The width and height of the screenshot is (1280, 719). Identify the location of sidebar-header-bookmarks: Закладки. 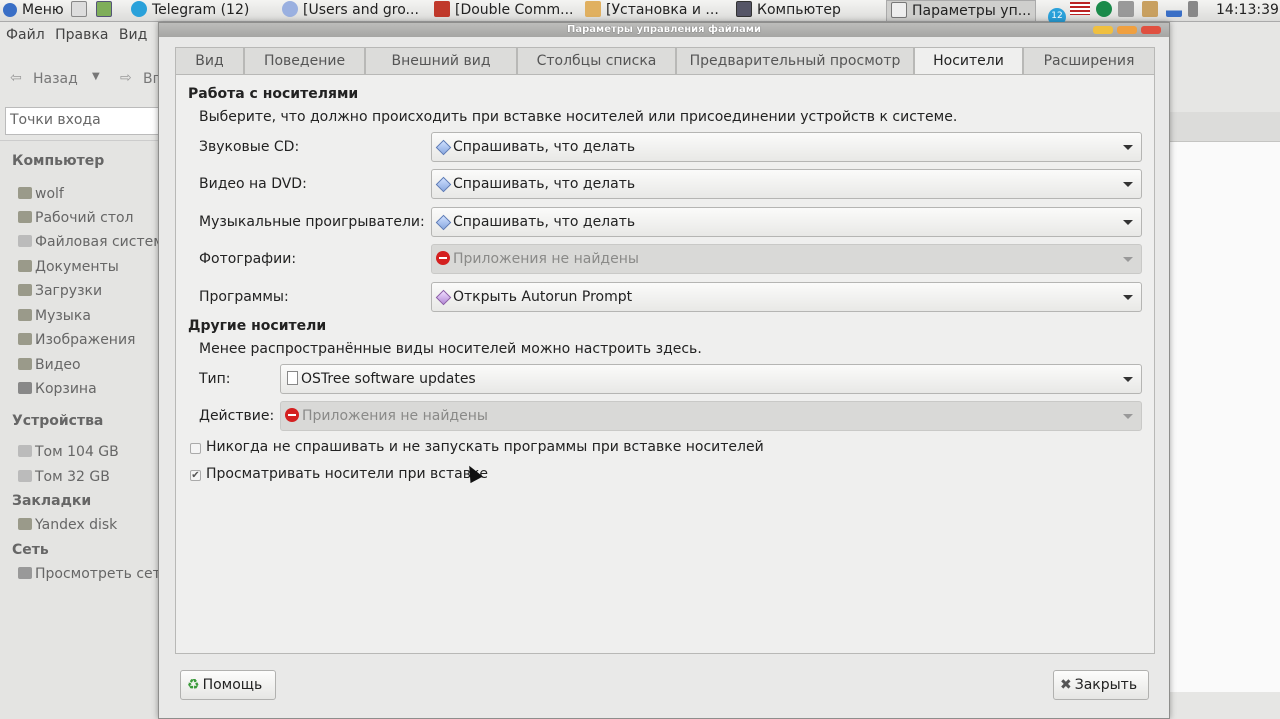
(52, 501).